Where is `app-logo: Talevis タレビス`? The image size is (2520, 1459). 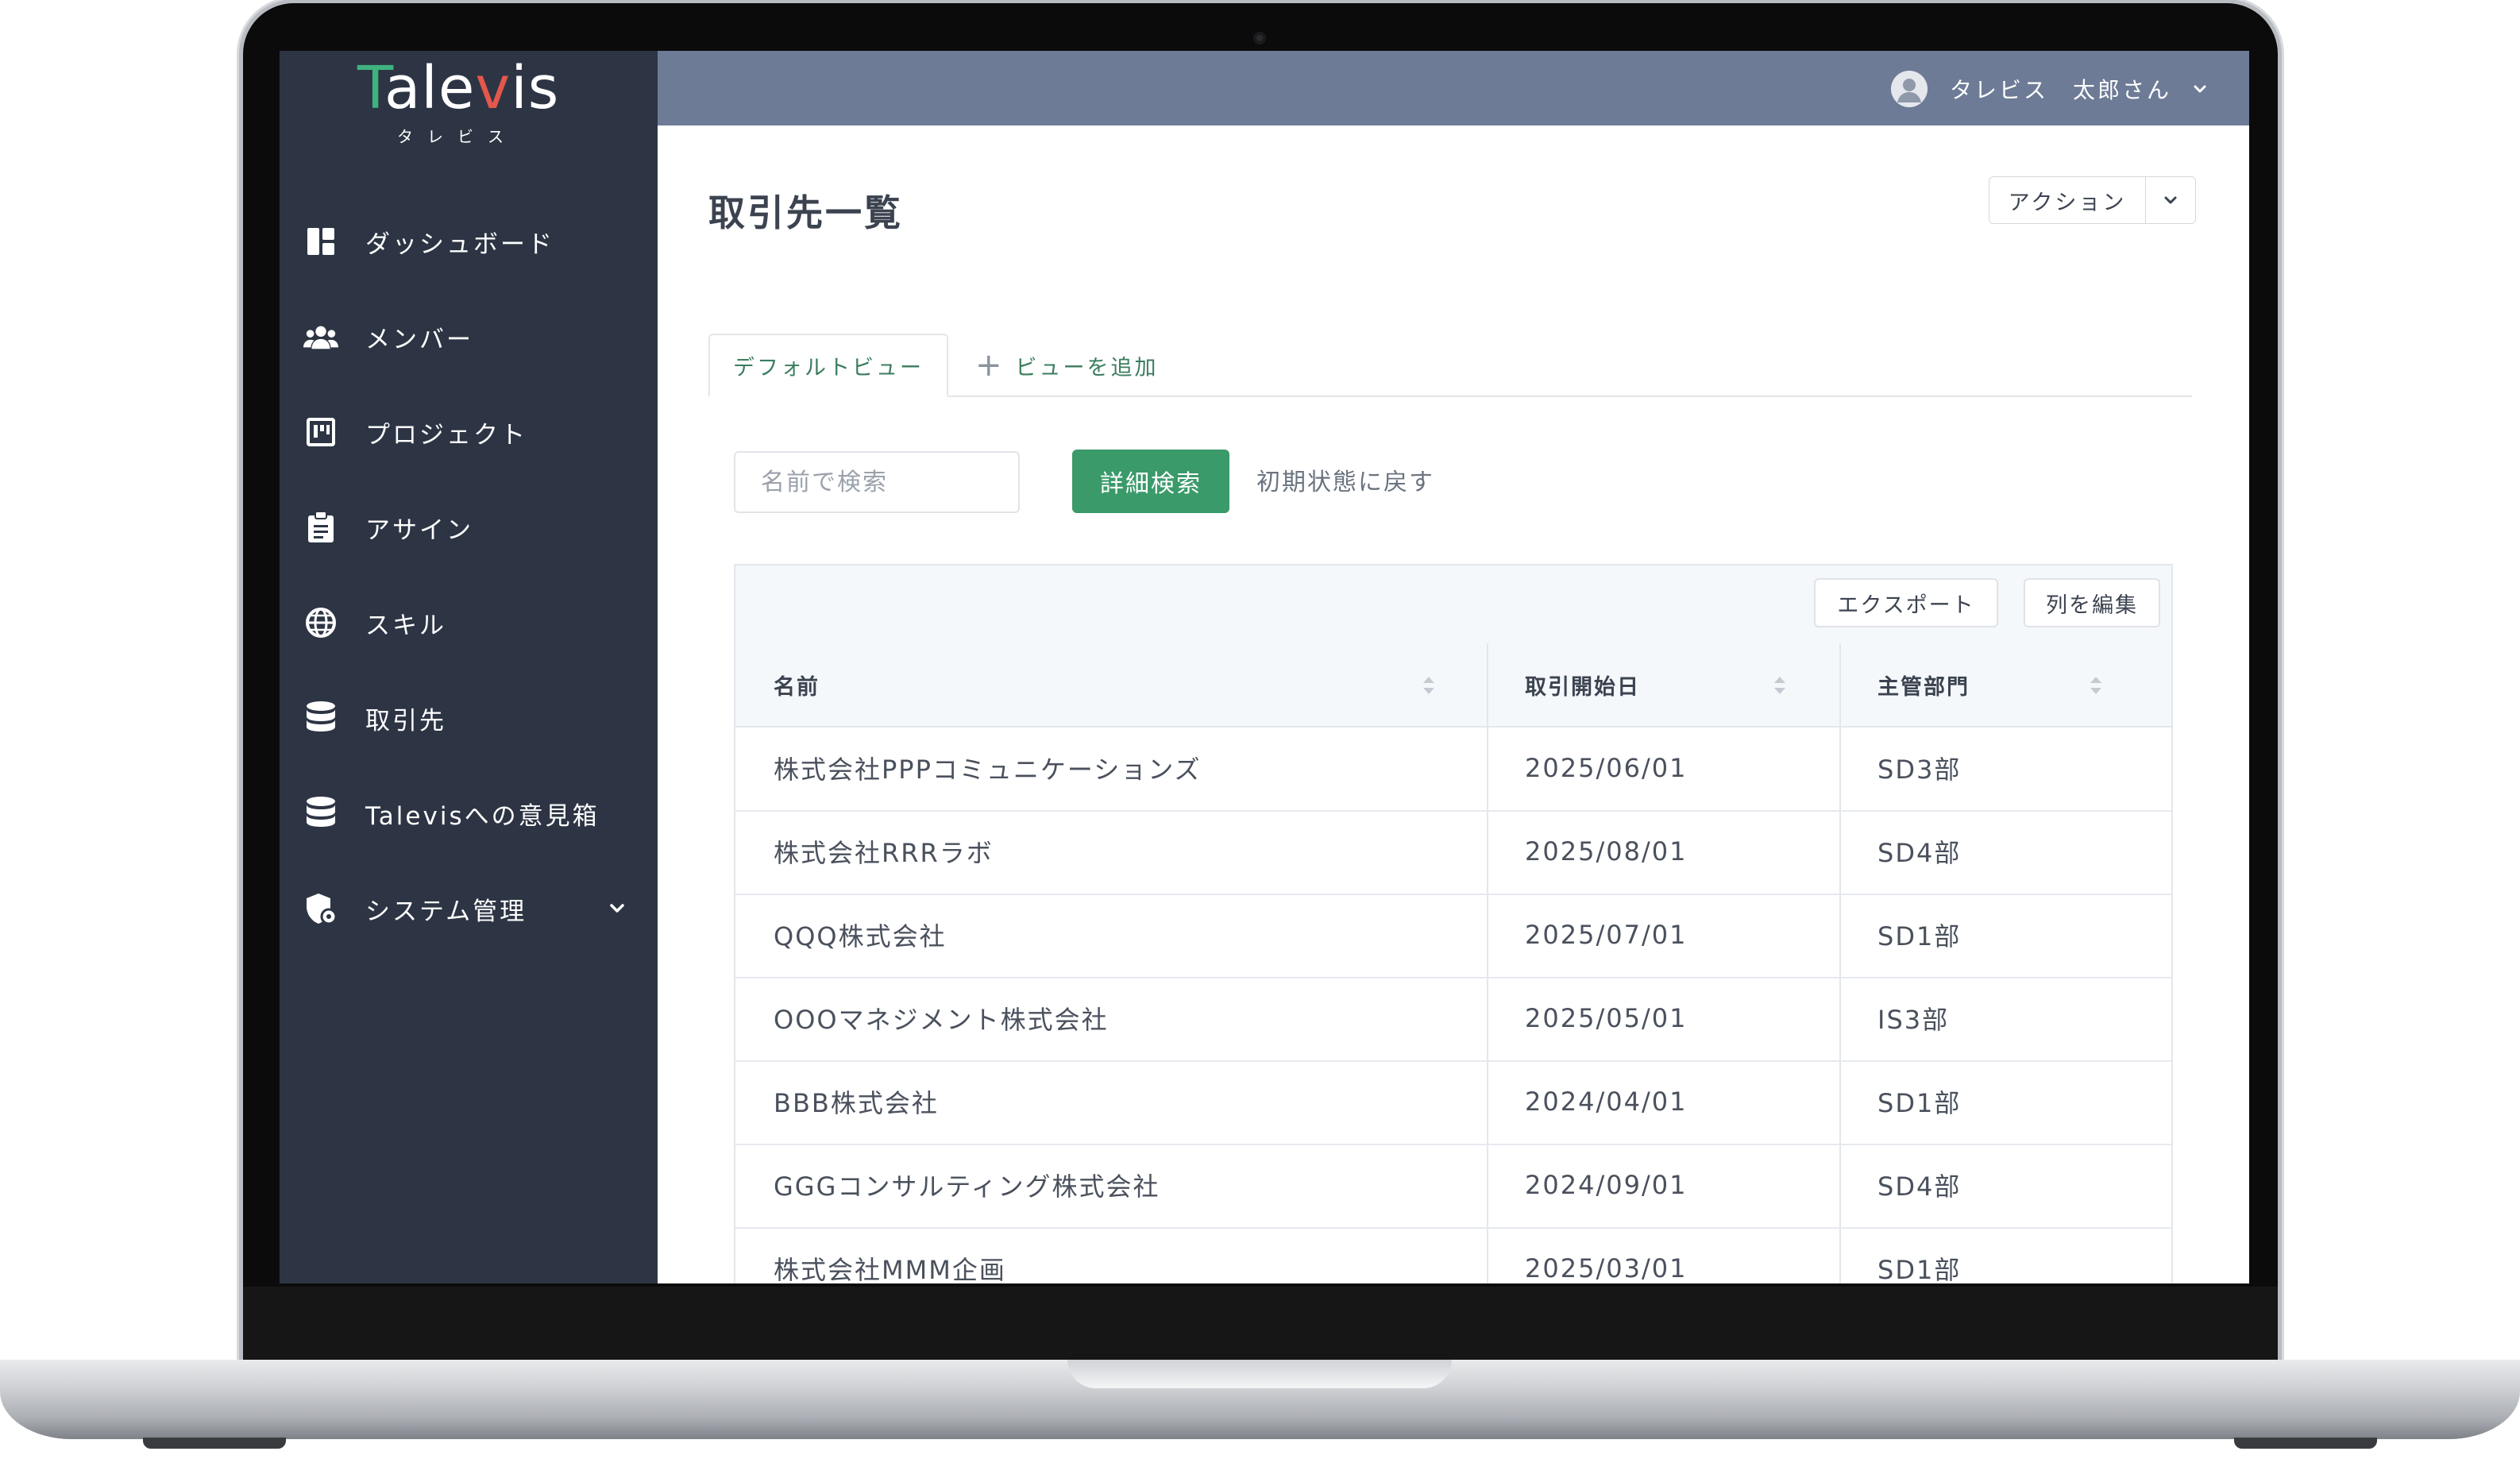 app-logo: Talevis タレビス is located at coordinates (460, 100).